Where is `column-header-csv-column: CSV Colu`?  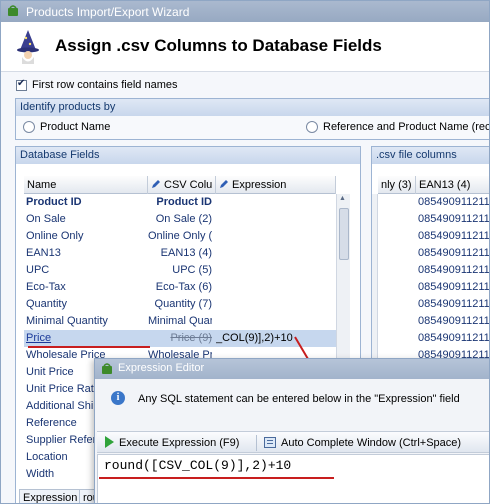
column-header-csv-column: CSV Colu is located at coordinates (182, 185).